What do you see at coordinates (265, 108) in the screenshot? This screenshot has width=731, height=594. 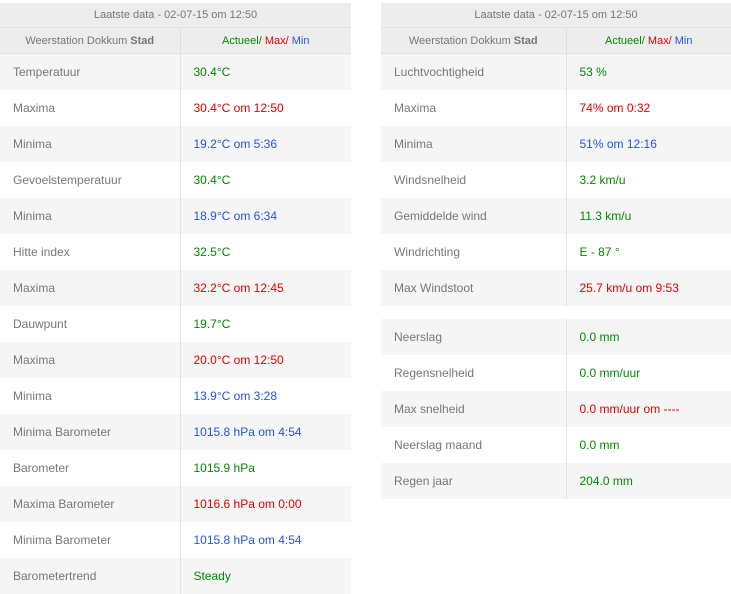 I see `row-value: 30.4°C om 12:50` at bounding box center [265, 108].